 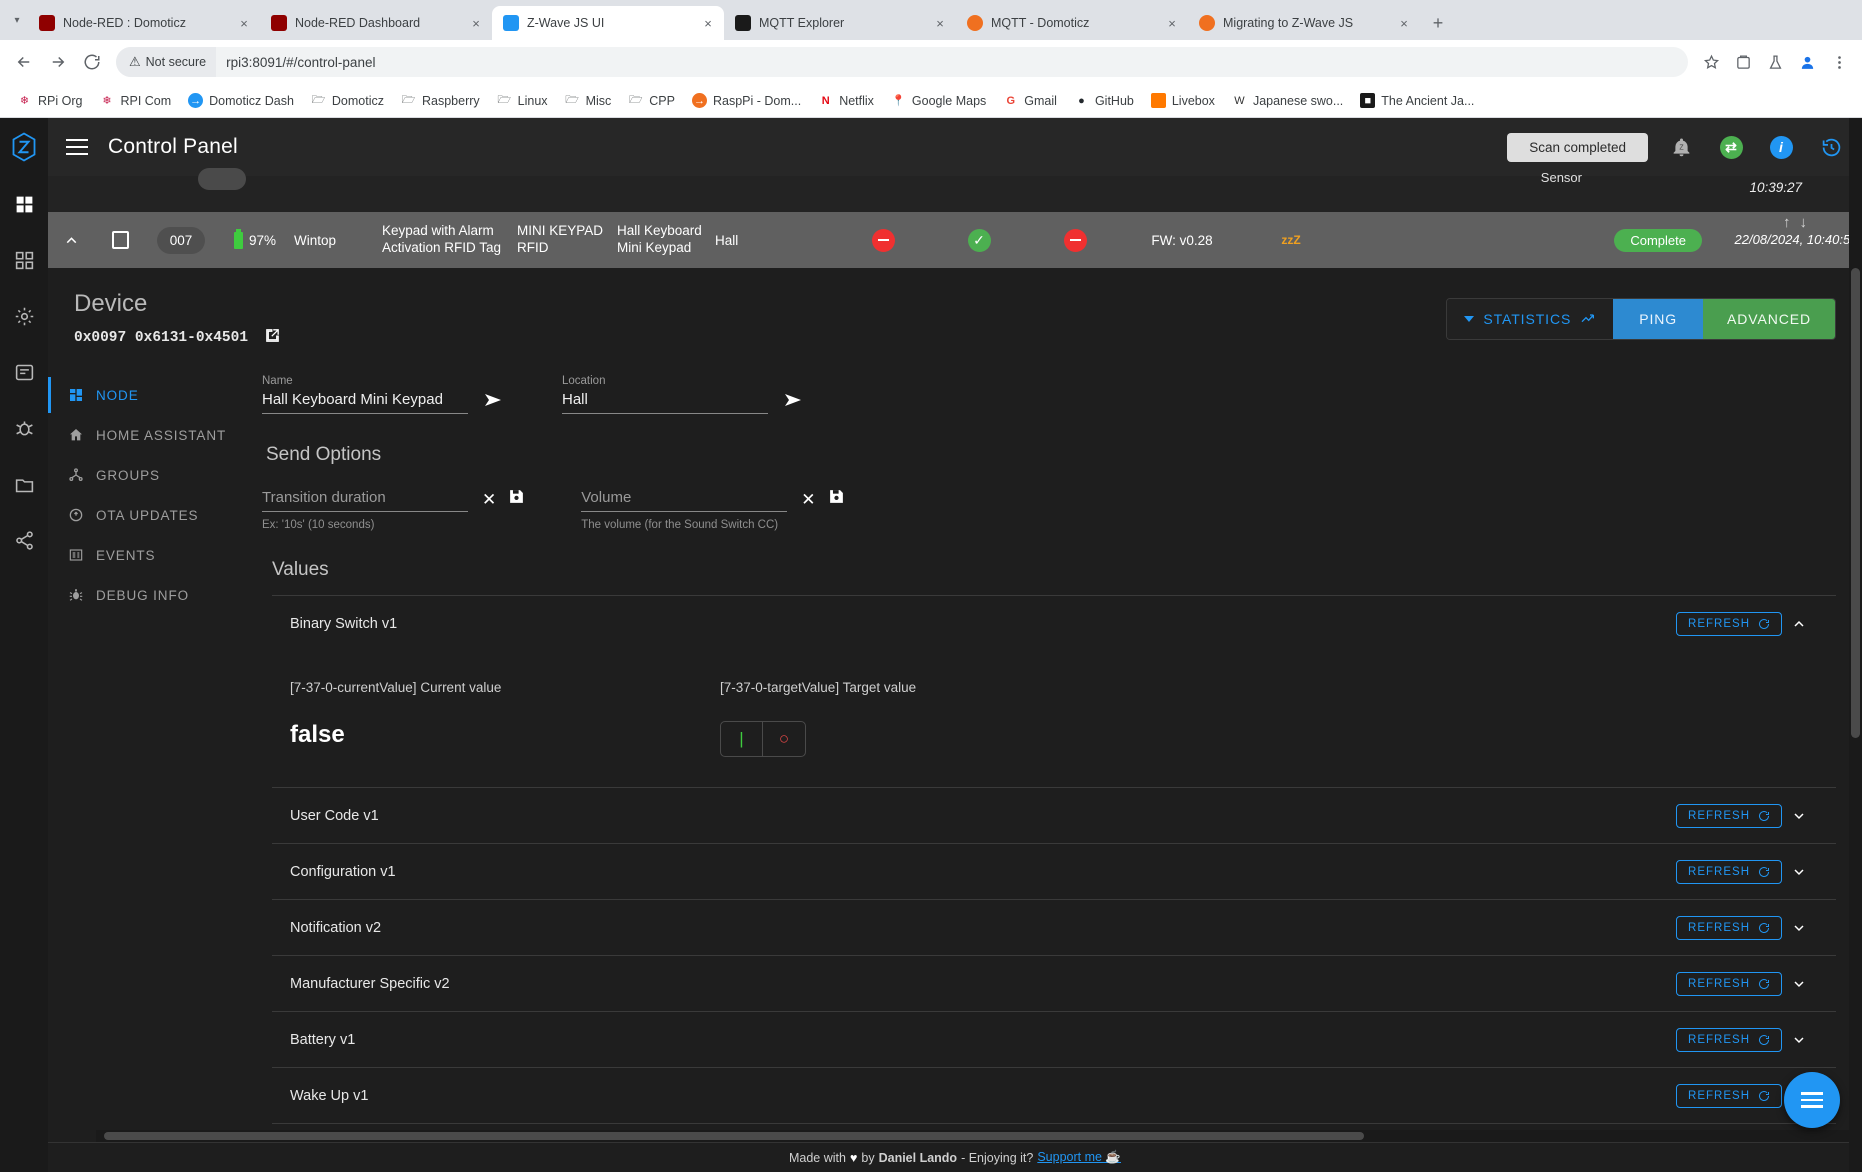 I want to click on sidebar-item-settings, so click(x=24, y=316).